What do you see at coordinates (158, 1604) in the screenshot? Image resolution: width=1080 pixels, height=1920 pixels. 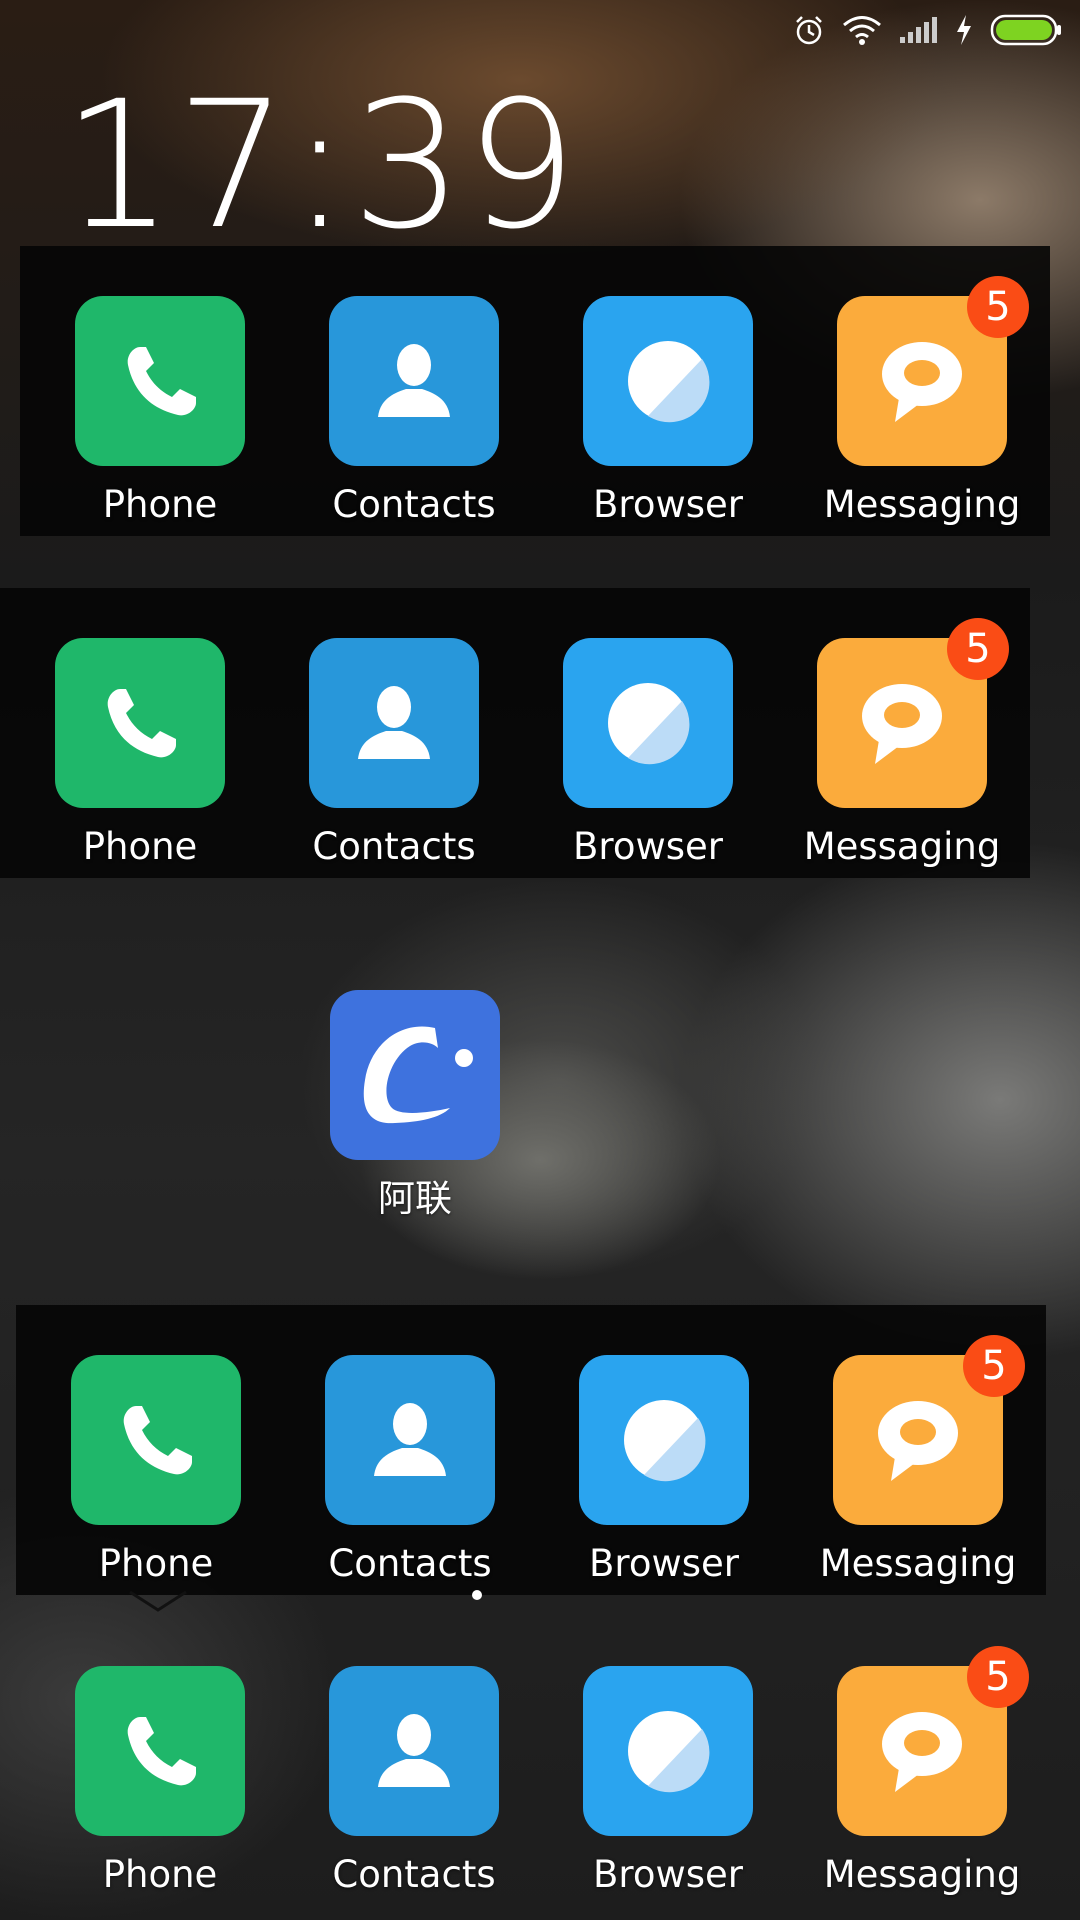 I see `chevron-down-icon` at bounding box center [158, 1604].